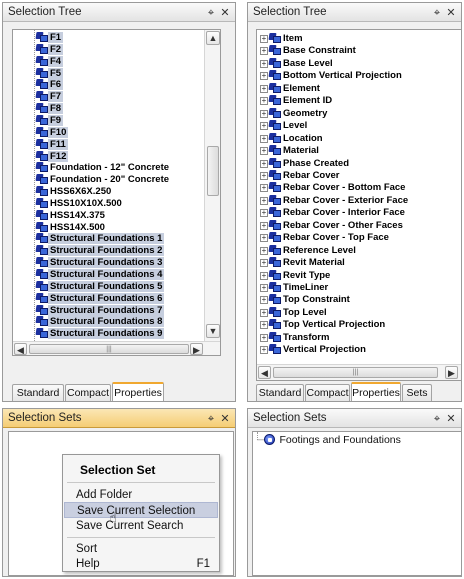 The height and width of the screenshot is (579, 464). I want to click on property-tree-item: + Bottom Vertical Projection, so click(332, 75).